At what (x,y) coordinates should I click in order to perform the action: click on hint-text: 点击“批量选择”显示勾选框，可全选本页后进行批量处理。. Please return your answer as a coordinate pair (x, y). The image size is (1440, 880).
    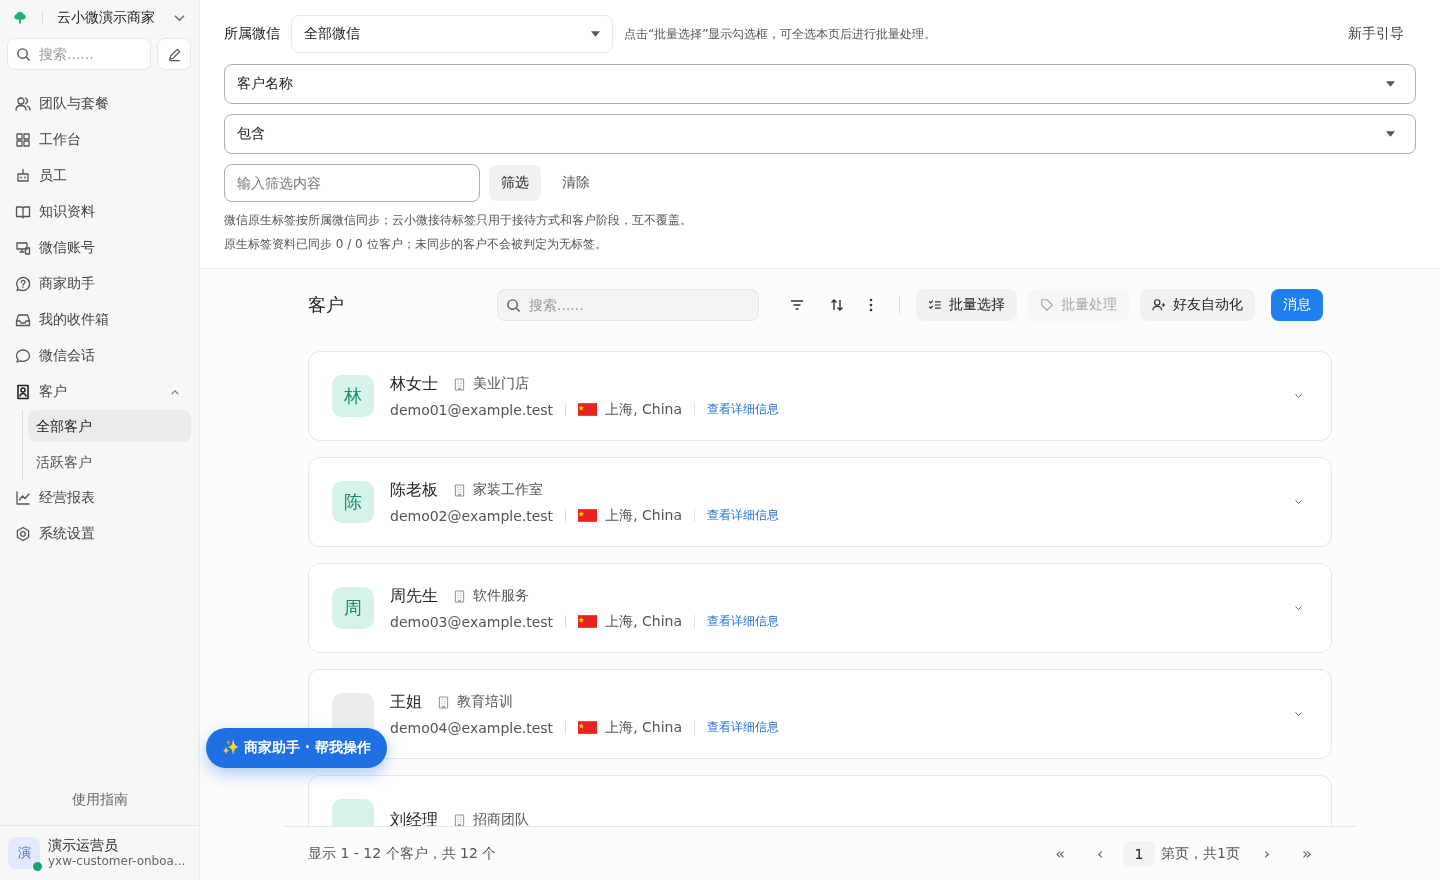
    Looking at the image, I should click on (781, 34).